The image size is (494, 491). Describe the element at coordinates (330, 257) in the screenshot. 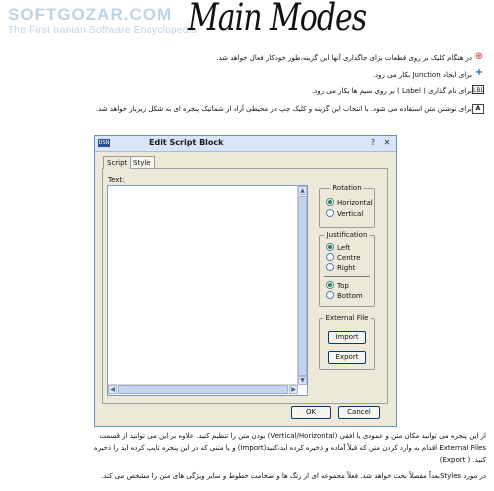

I see `radio-centre` at that location.